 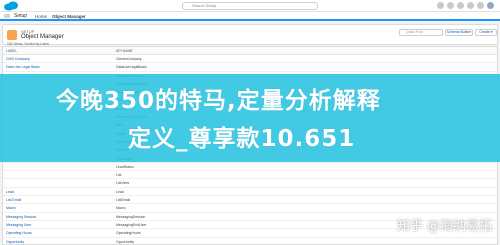 I want to click on object-api-name: Opportunity, so click(x=125, y=241).